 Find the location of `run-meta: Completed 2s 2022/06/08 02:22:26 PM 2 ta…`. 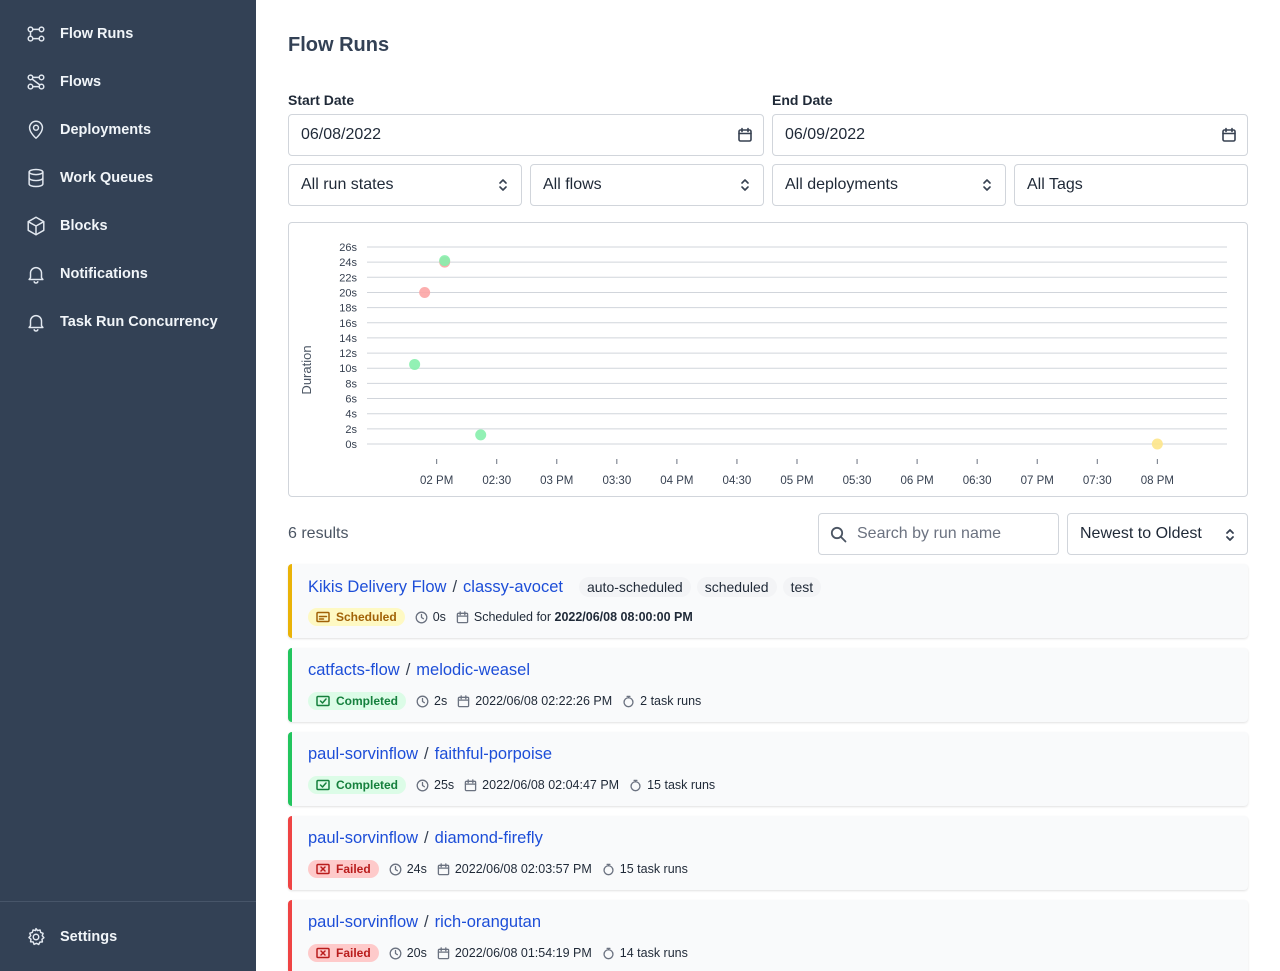

run-meta: Completed 2s 2022/06/08 02:22:26 PM 2 ta… is located at coordinates (509, 701).